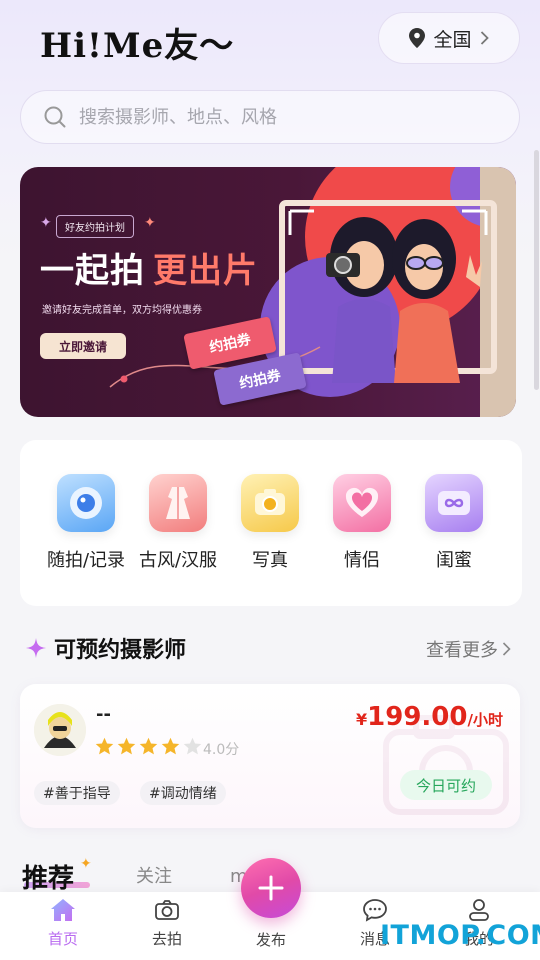  What do you see at coordinates (462, 650) in the screenshot?
I see `see-more-label: 查看更多` at bounding box center [462, 650].